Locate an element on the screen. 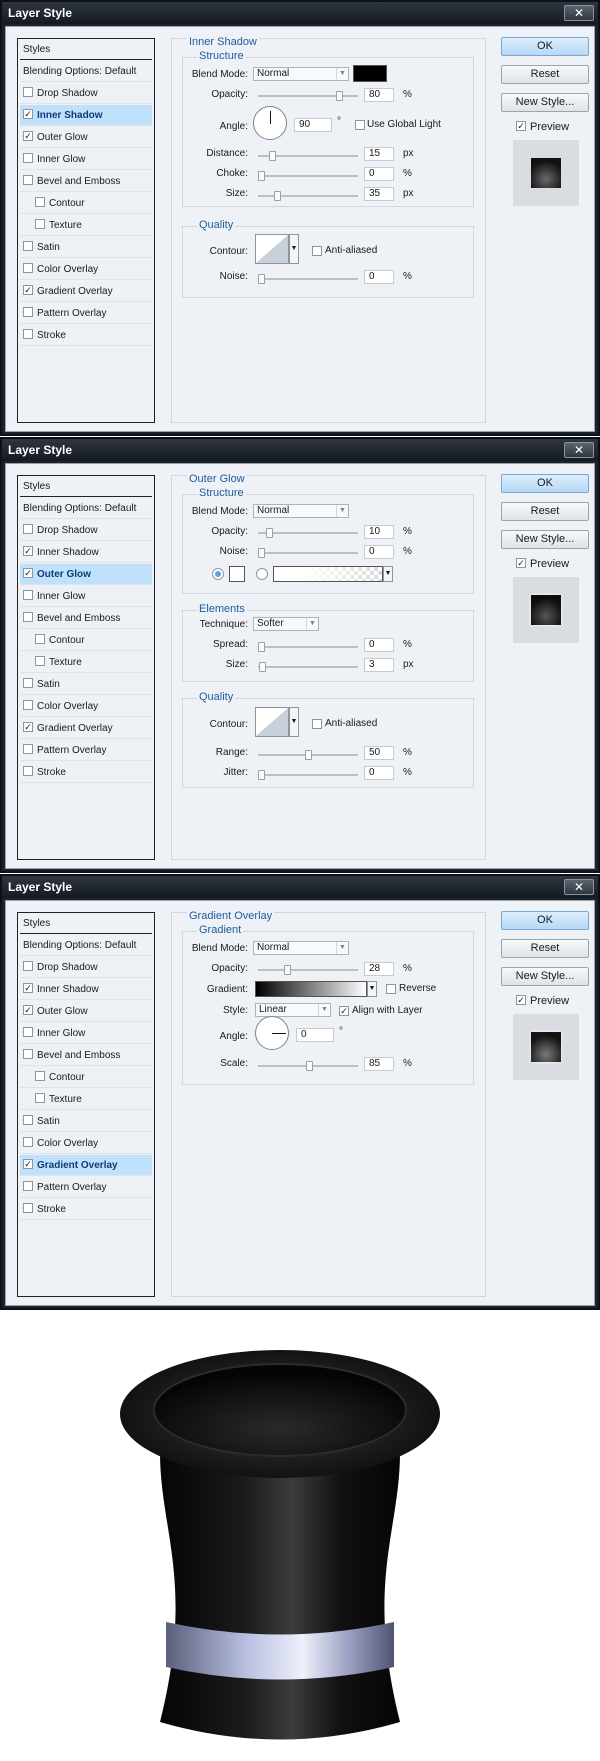 The width and height of the screenshot is (600, 1761). align-layer-checkbox: ✓ is located at coordinates (344, 1011).